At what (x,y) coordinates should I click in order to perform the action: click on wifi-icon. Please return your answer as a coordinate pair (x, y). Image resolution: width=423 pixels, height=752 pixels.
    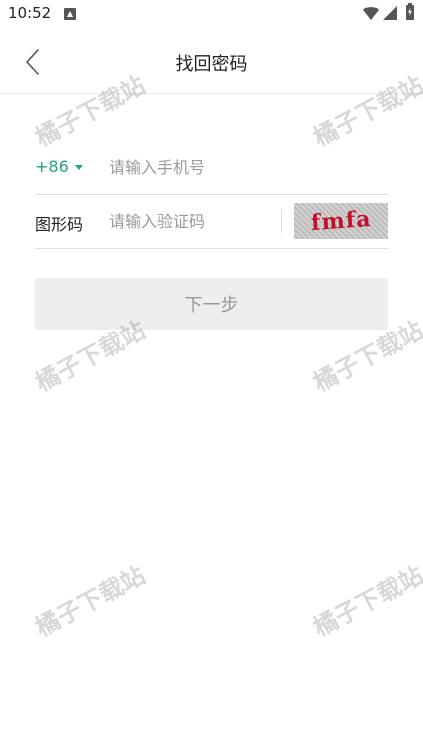
    Looking at the image, I should click on (371, 13).